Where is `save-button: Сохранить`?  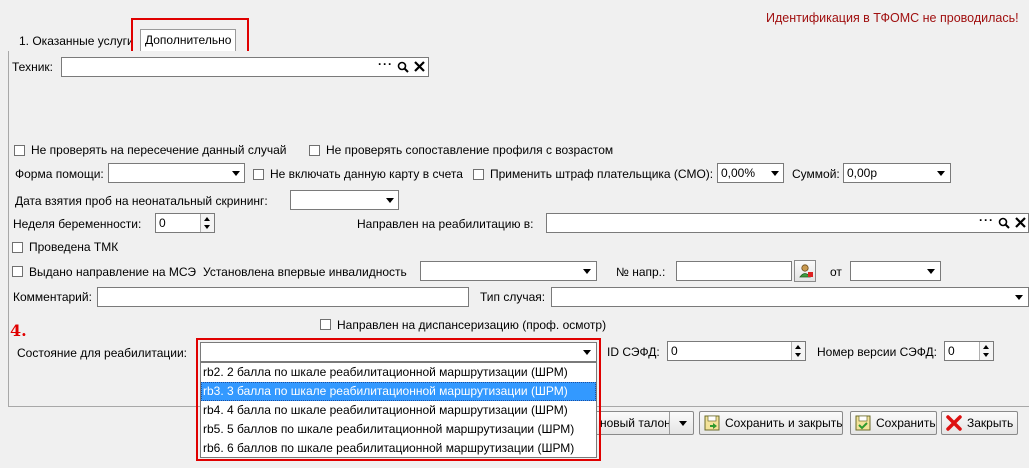 save-button: Сохранить is located at coordinates (893, 423).